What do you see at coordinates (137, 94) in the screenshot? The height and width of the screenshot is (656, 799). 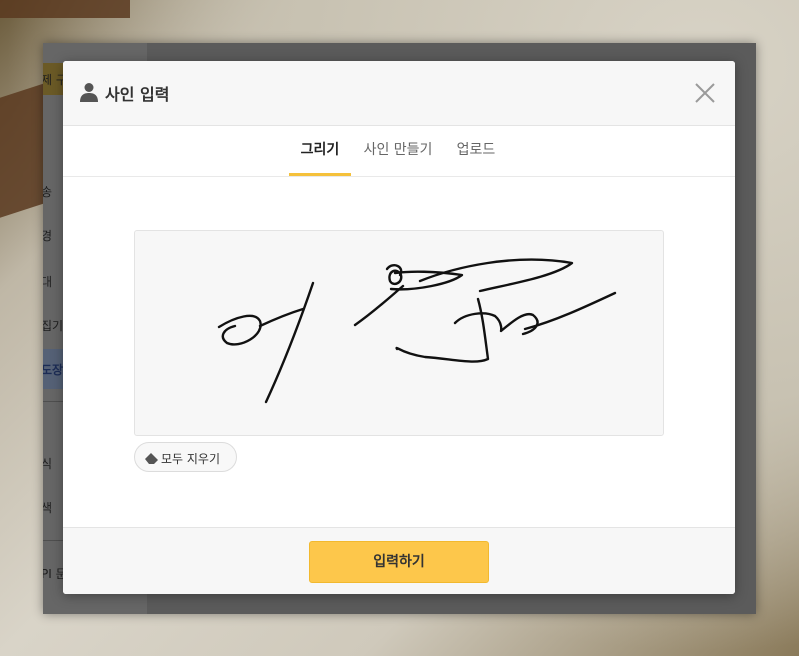 I see `modal-title: 사인 입력` at bounding box center [137, 94].